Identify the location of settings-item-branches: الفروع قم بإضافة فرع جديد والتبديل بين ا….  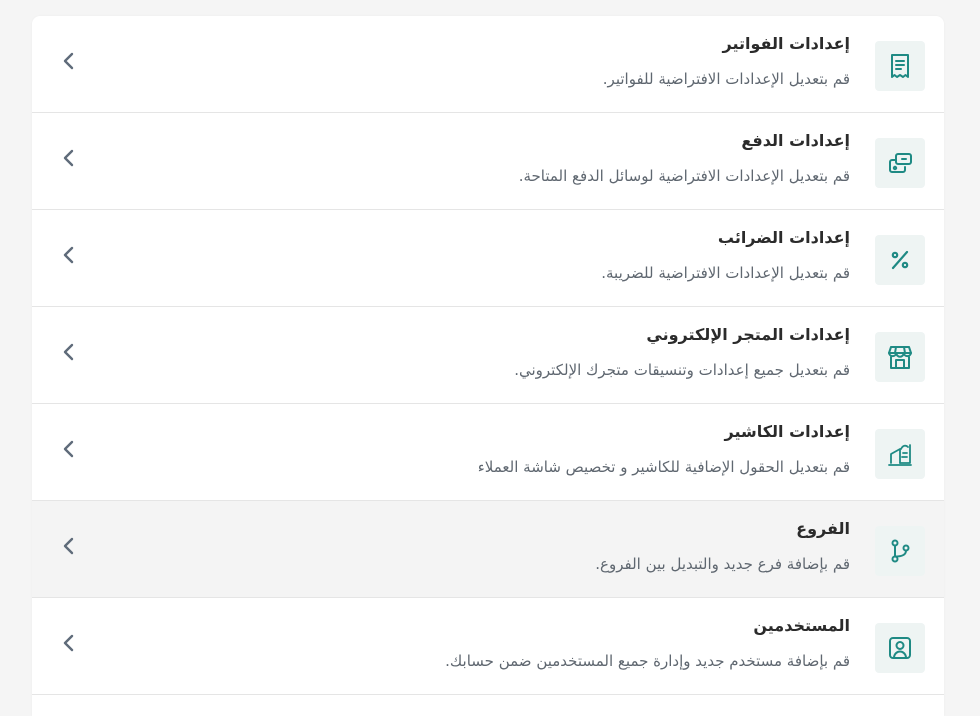
(488, 549).